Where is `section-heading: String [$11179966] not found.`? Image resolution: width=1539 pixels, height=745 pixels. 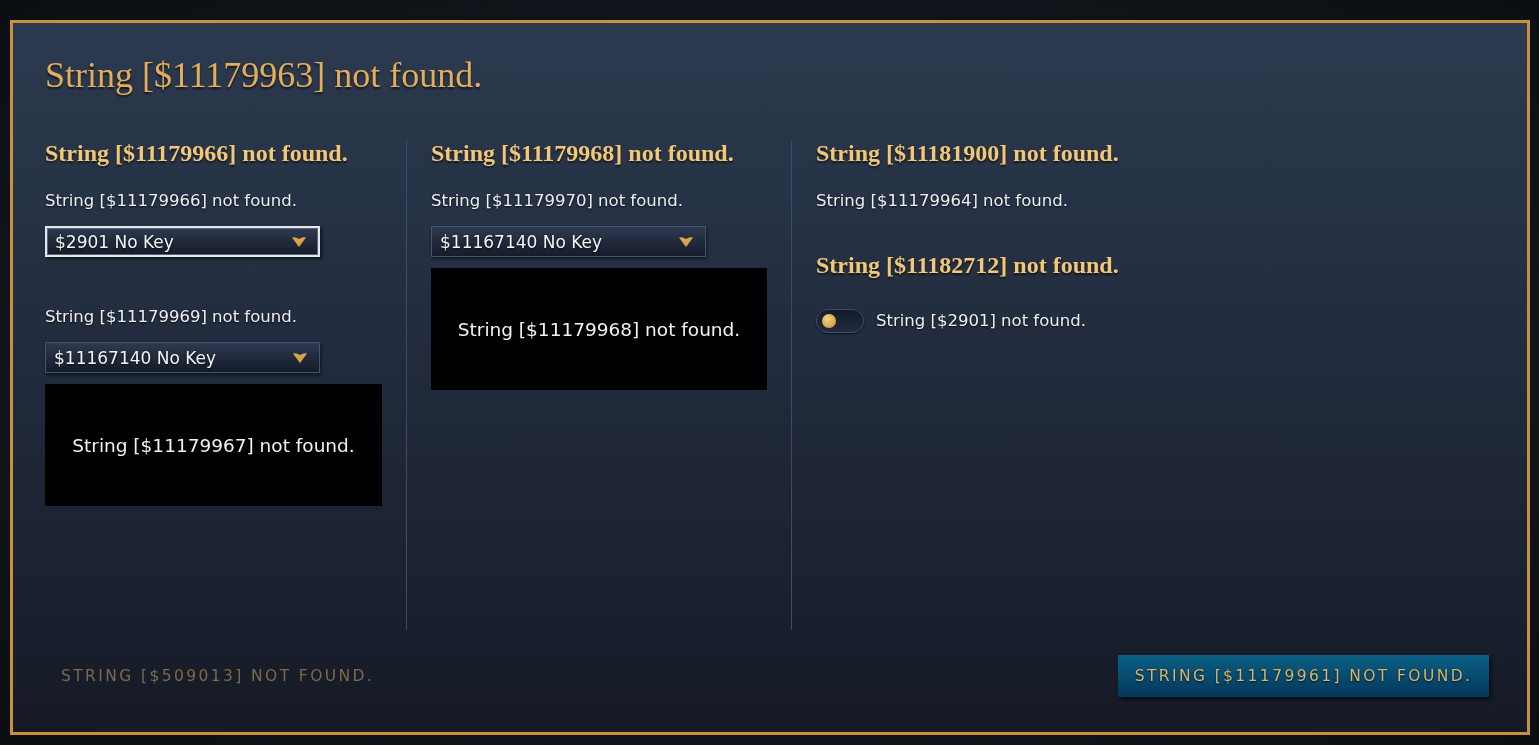
section-heading: String [$11179966] not found. is located at coordinates (196, 153).